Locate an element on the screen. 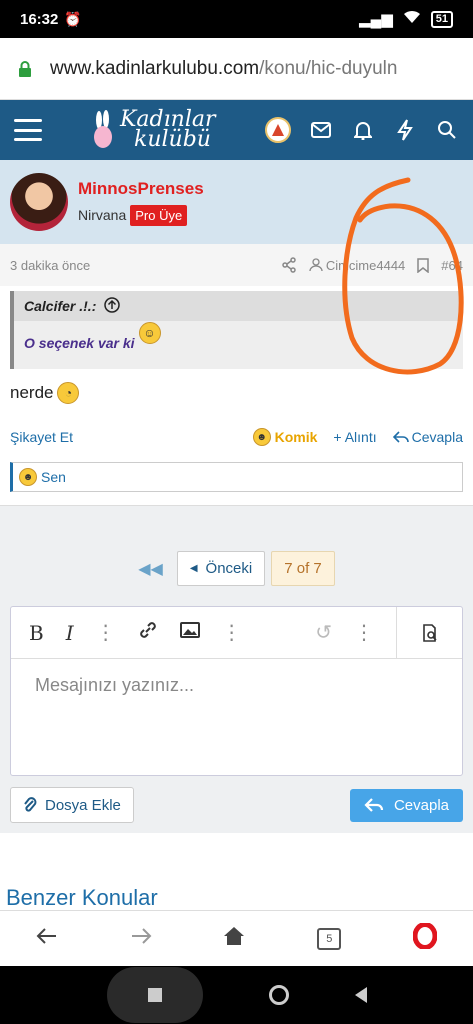 This screenshot has width=473, height=1024. browser-toolbar: 5 is located at coordinates (236, 938).